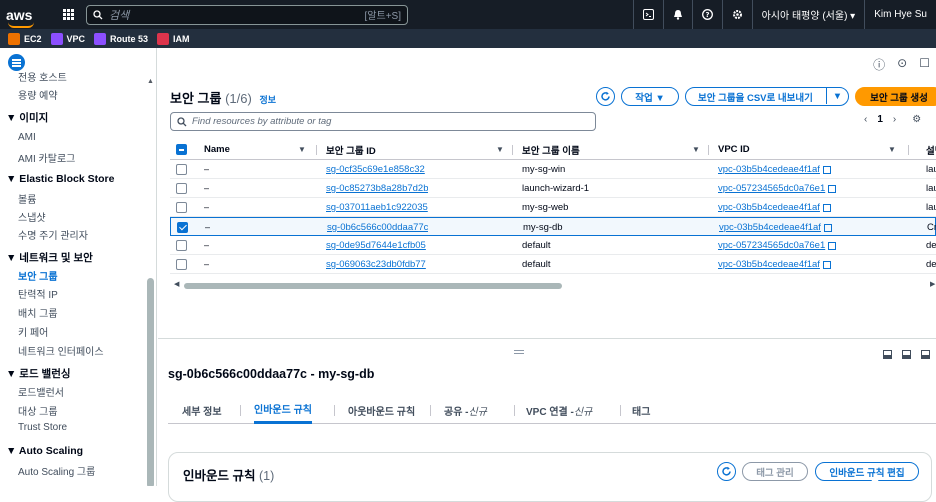  I want to click on sidebar-item: 보안 그룹, so click(38, 275).